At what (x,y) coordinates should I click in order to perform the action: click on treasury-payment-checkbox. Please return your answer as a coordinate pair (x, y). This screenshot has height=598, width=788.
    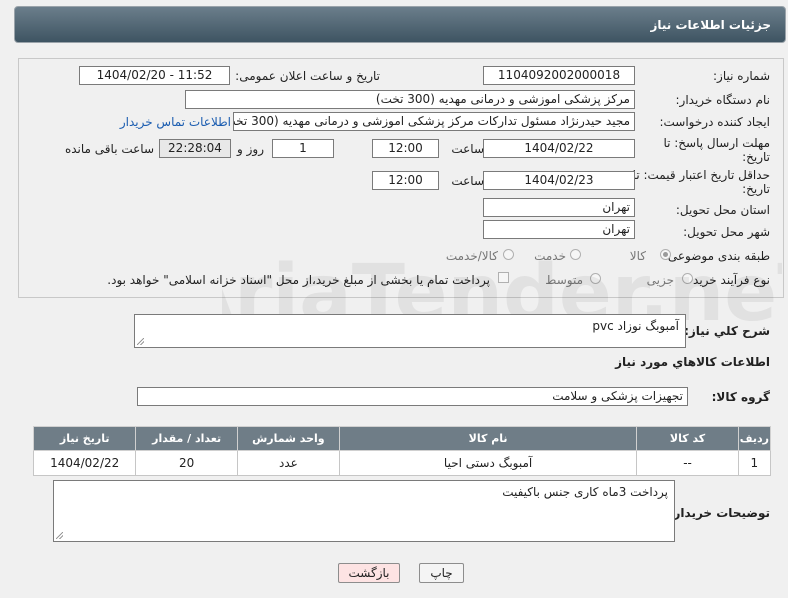
    Looking at the image, I should click on (503, 277).